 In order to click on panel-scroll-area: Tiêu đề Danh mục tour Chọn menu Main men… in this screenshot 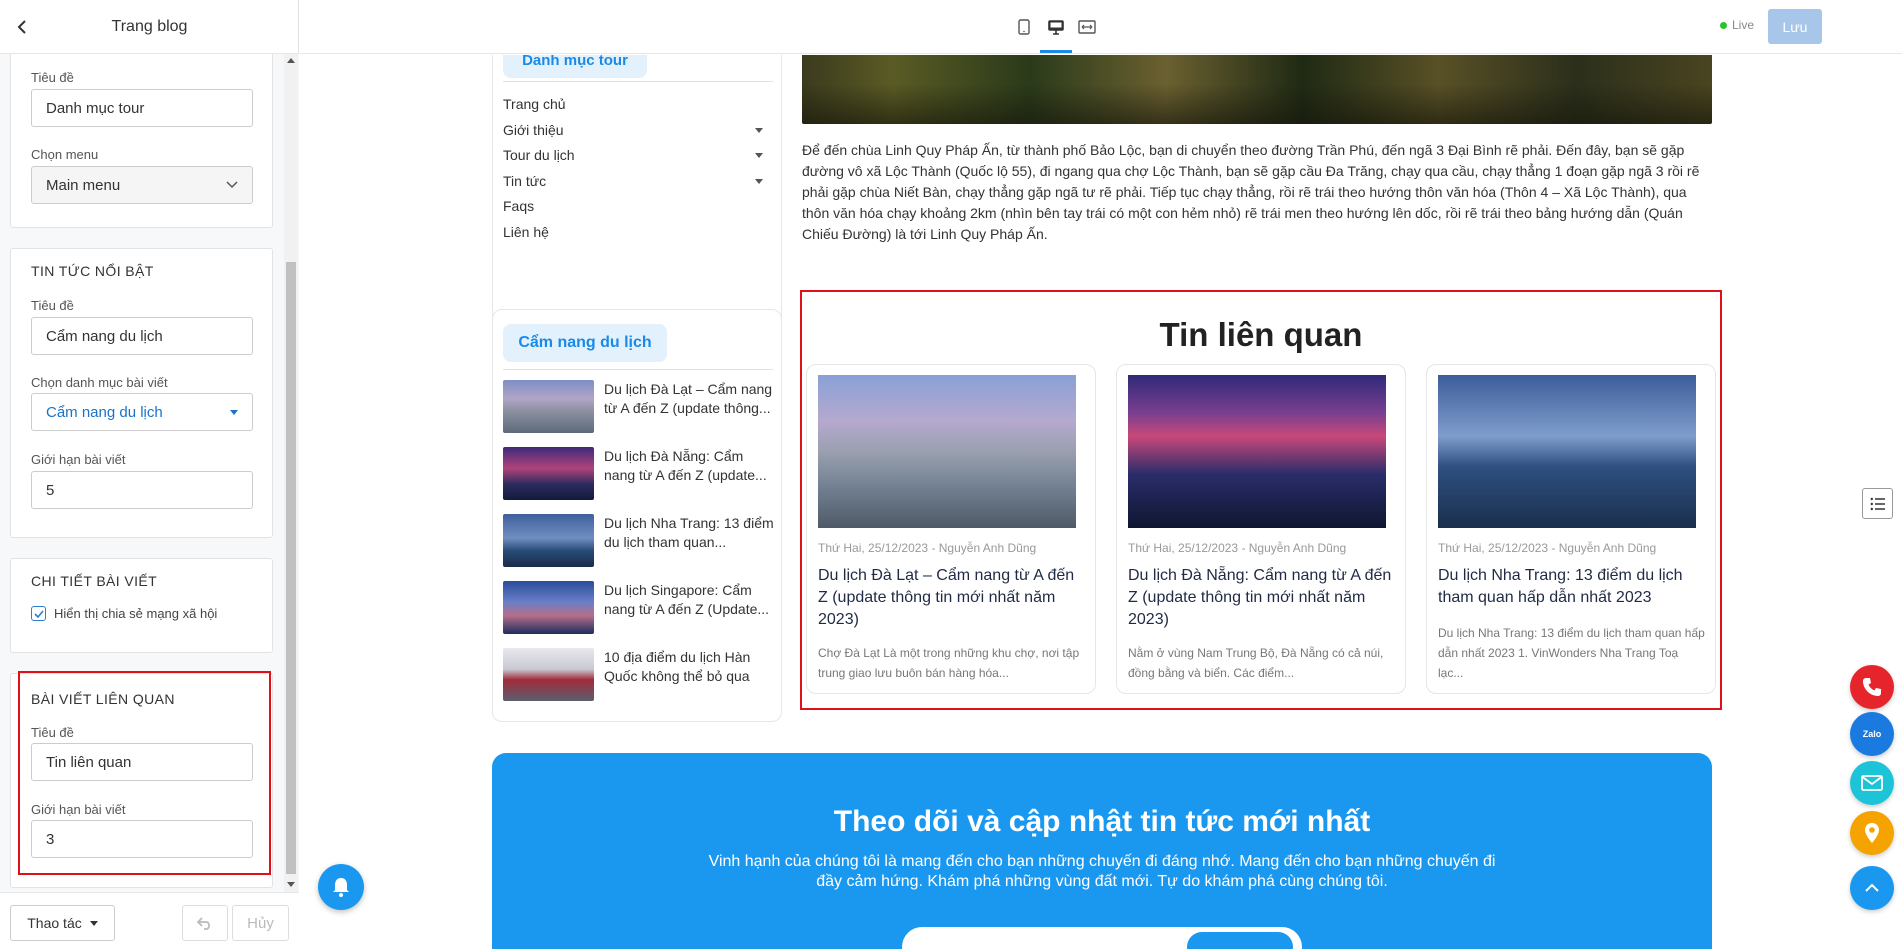, I will do `click(149, 473)`.